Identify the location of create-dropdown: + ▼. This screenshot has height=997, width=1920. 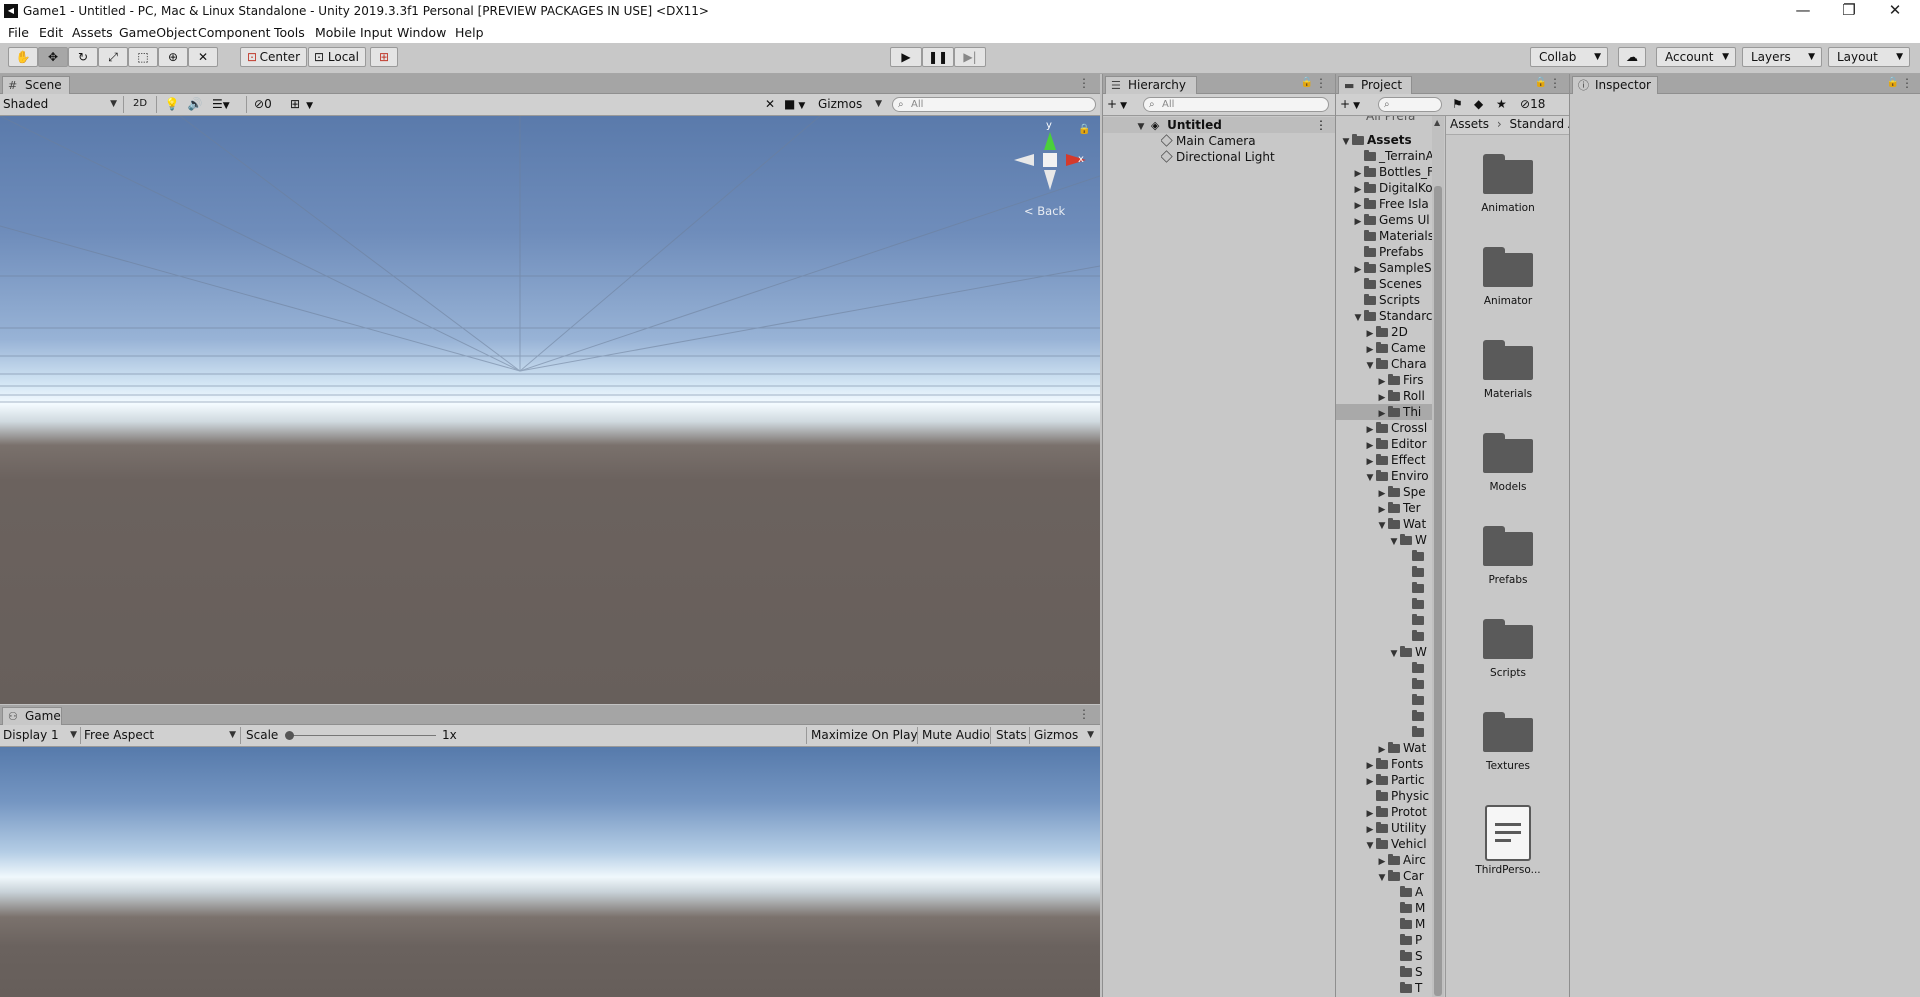
(1120, 104).